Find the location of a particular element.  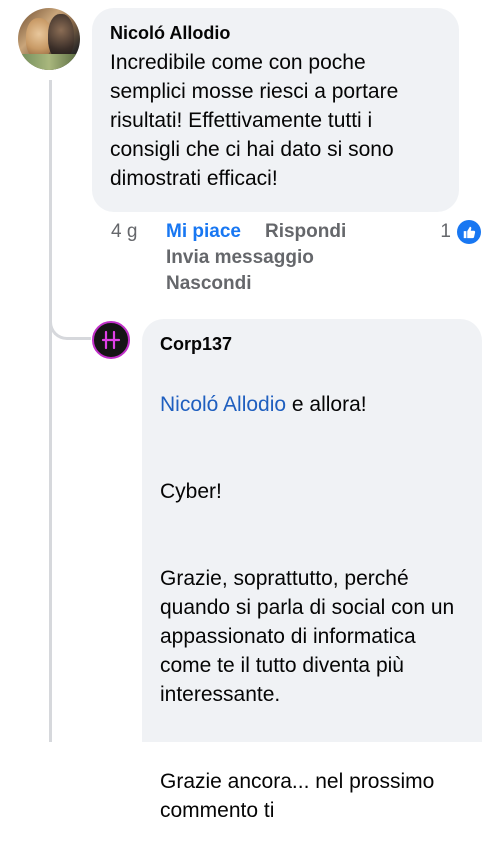

reply-paragraph: Nicoló Allodio e allora! is located at coordinates (312, 404).